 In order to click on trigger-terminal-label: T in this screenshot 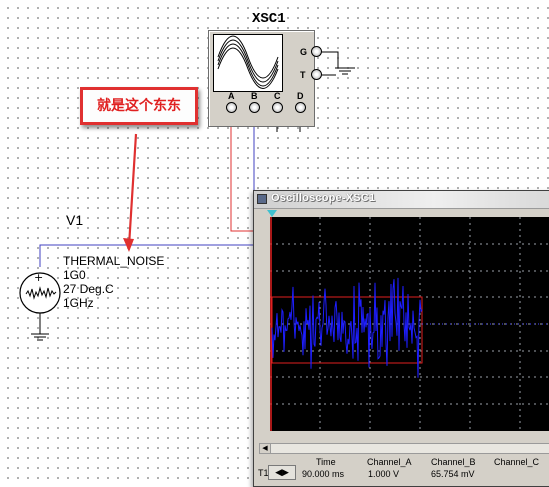, I will do `click(303, 75)`.